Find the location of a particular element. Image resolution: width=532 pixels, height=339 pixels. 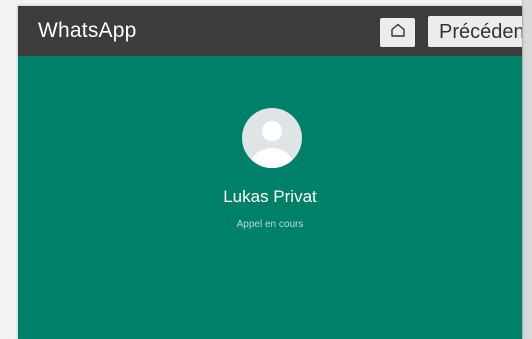

back-button: Précédent is located at coordinates (475, 31).